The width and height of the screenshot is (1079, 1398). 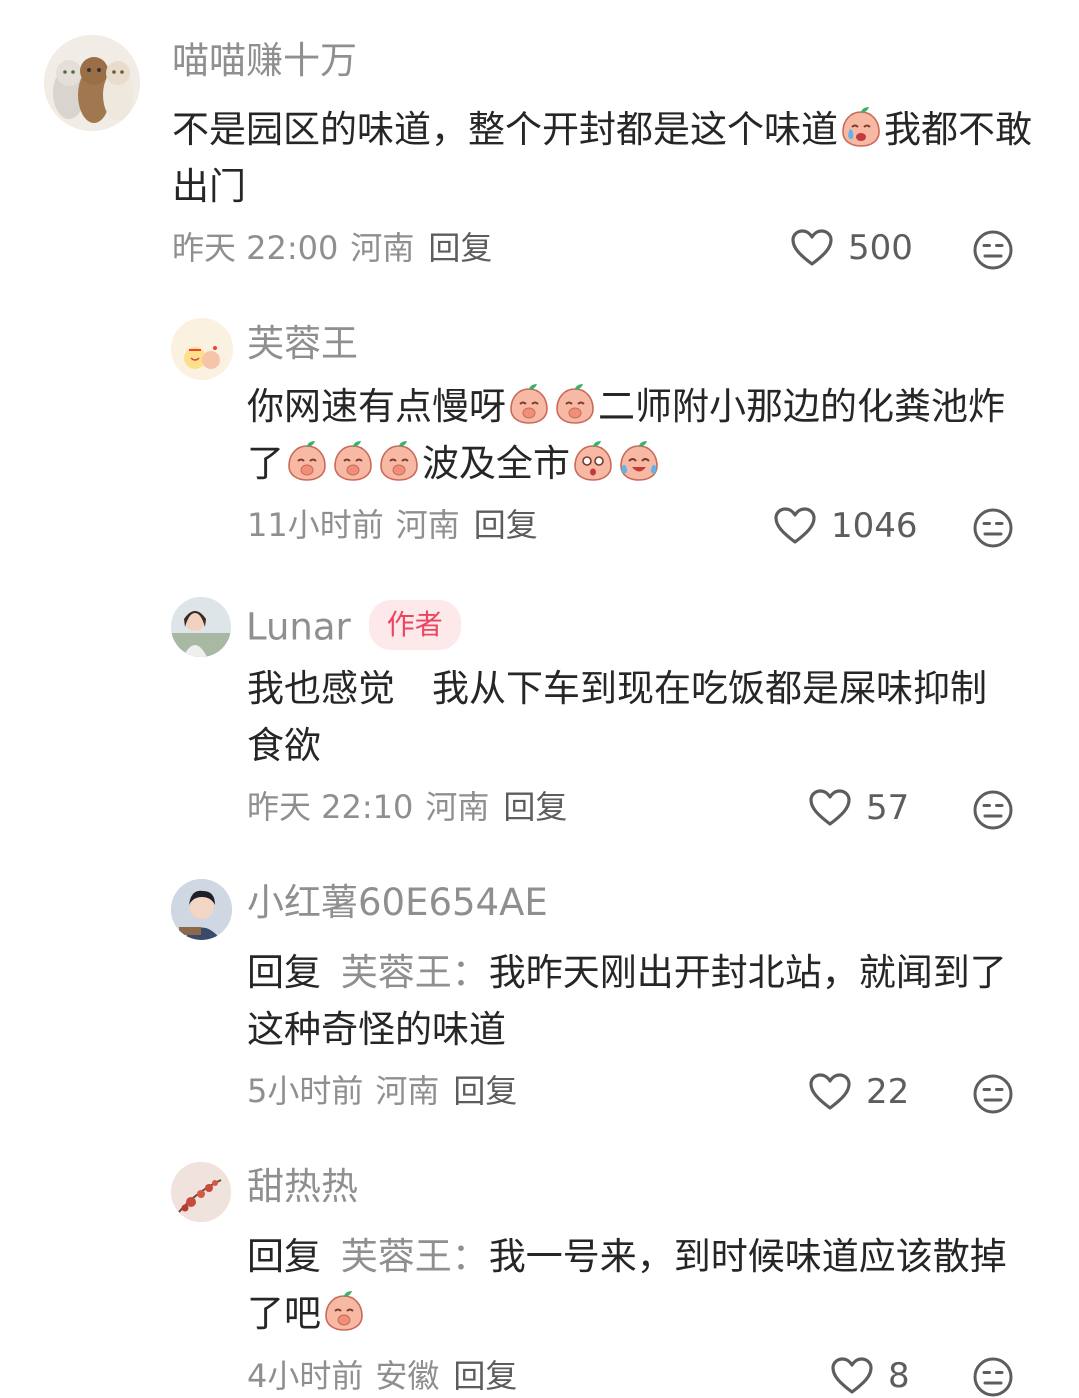 I want to click on comment-text: 不是园区的味道，整个开封都是这个味道 我都不敢出门, so click(x=602, y=158).